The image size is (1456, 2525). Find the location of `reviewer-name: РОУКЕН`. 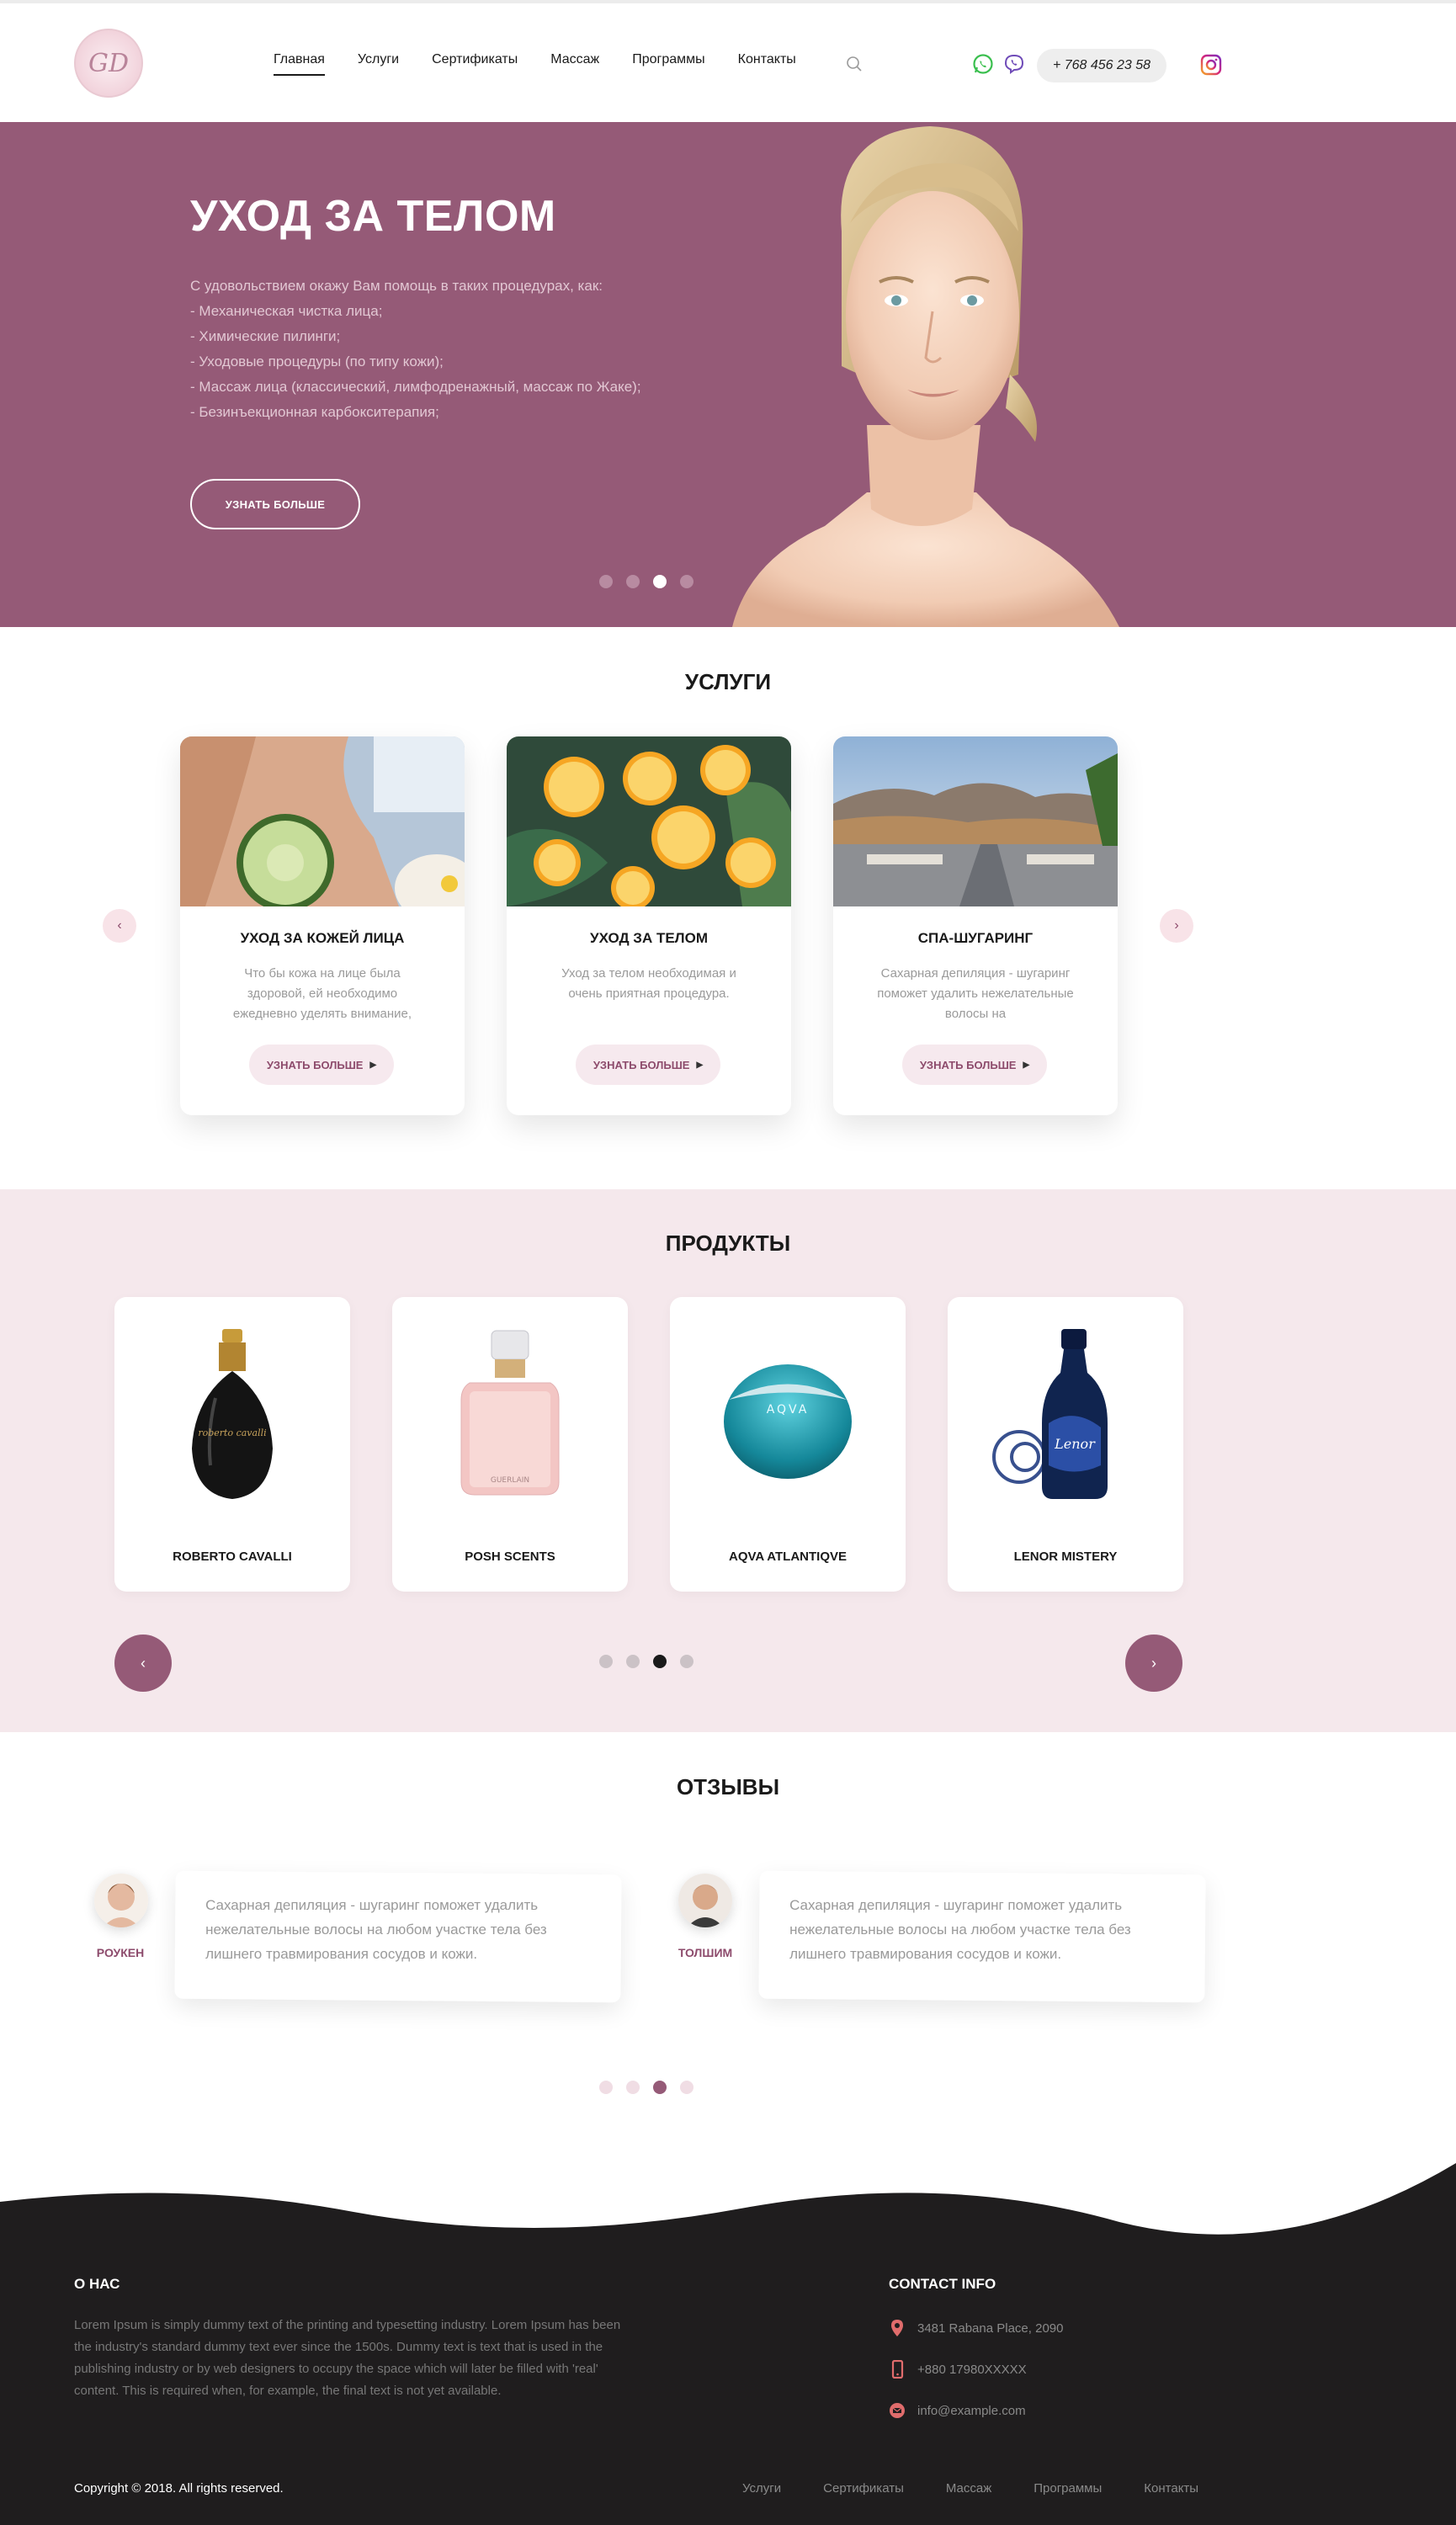

reviewer-name: РОУКЕН is located at coordinates (120, 1953).